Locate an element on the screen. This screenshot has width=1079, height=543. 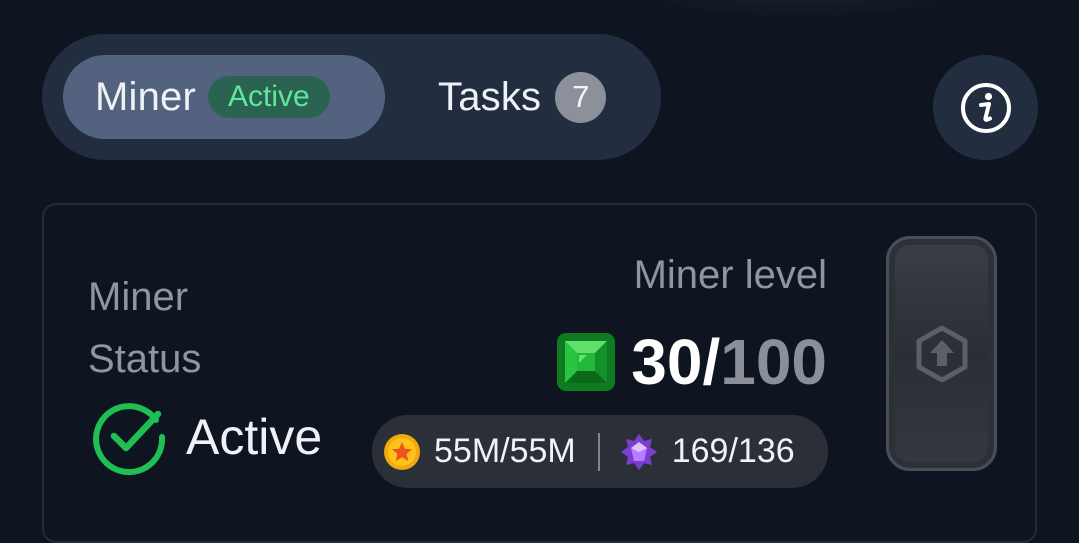
info-button is located at coordinates (985, 107).